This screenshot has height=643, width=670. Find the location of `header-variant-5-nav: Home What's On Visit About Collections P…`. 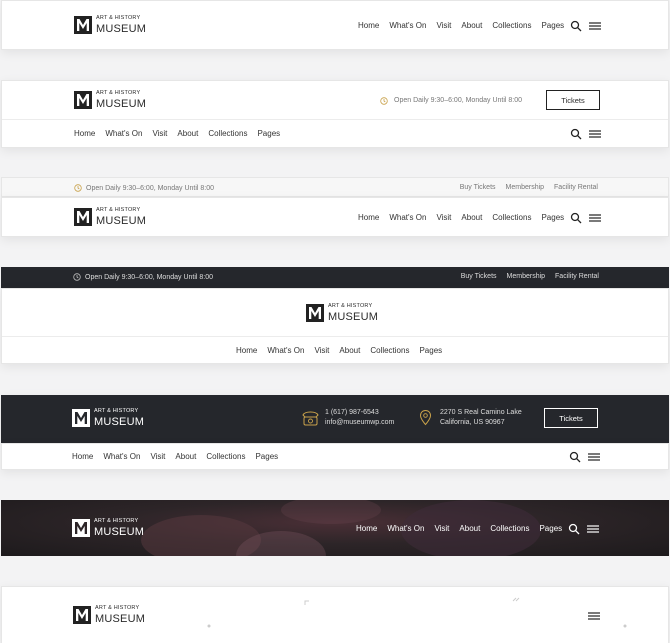

header-variant-5-nav: Home What's On Visit About Collections P… is located at coordinates (335, 456).